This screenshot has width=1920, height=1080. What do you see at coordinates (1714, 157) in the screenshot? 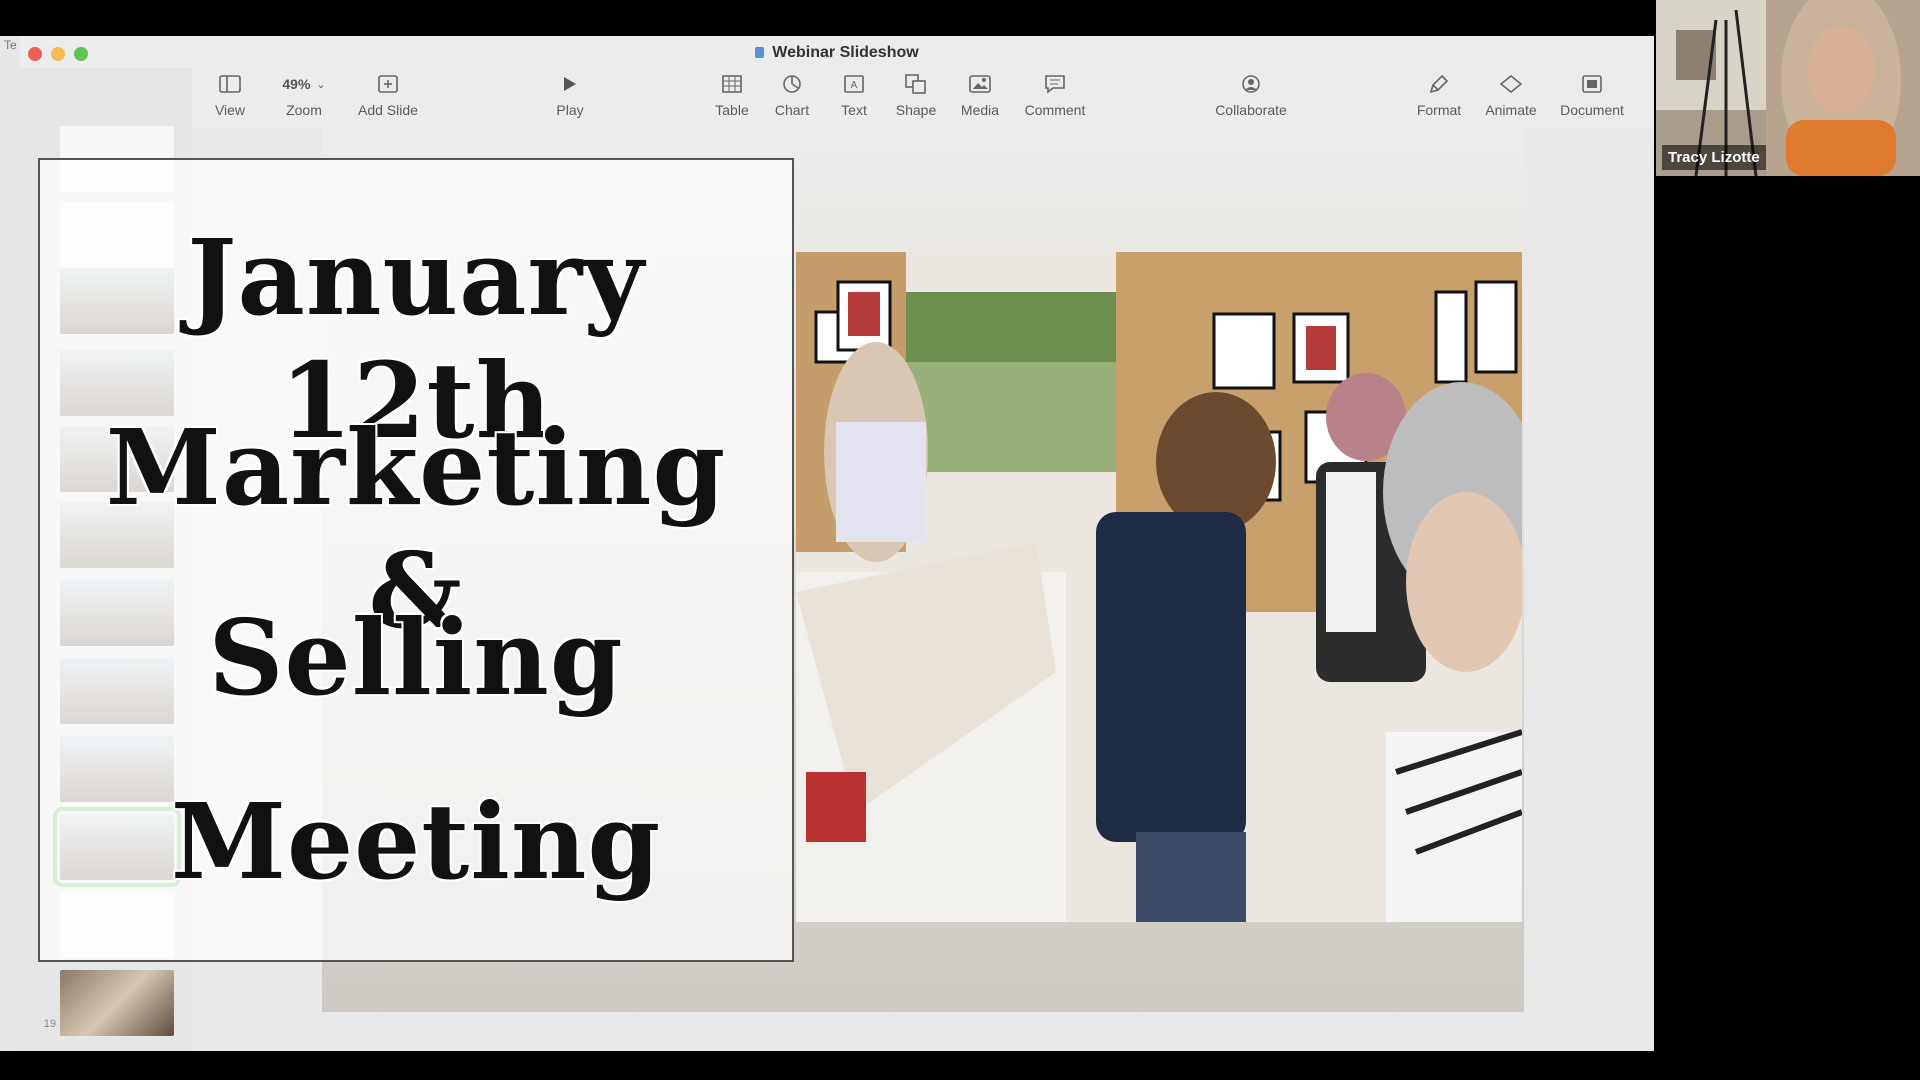
I see `participant-name: Tracy Lizotte` at bounding box center [1714, 157].